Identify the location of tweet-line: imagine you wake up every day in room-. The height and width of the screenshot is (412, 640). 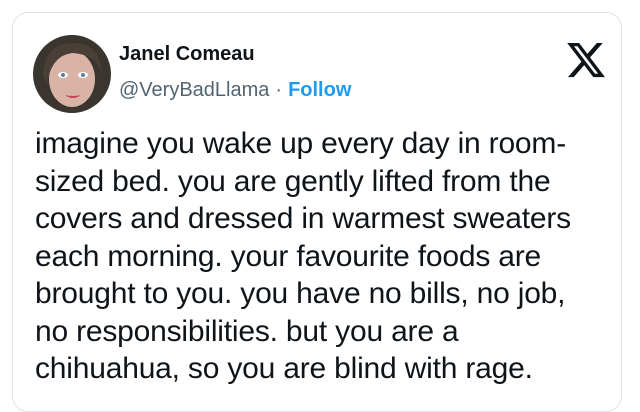
(300, 143).